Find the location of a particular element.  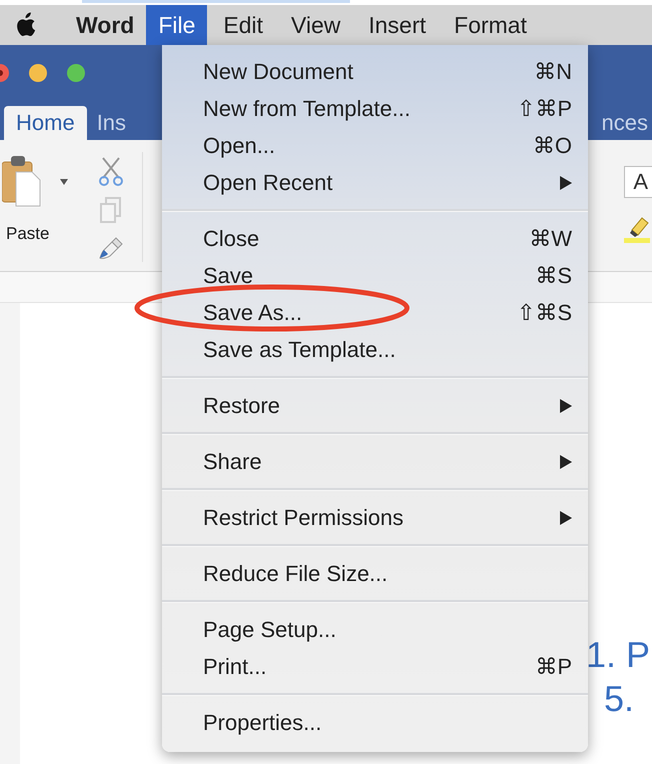

menu-item: Restore is located at coordinates (375, 405).